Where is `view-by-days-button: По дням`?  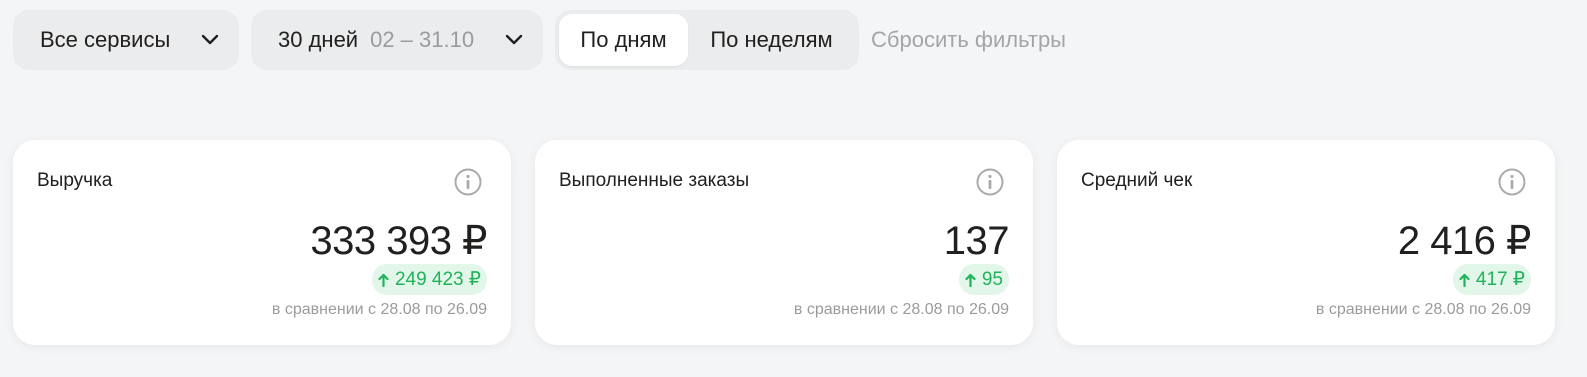 view-by-days-button: По дням is located at coordinates (623, 40).